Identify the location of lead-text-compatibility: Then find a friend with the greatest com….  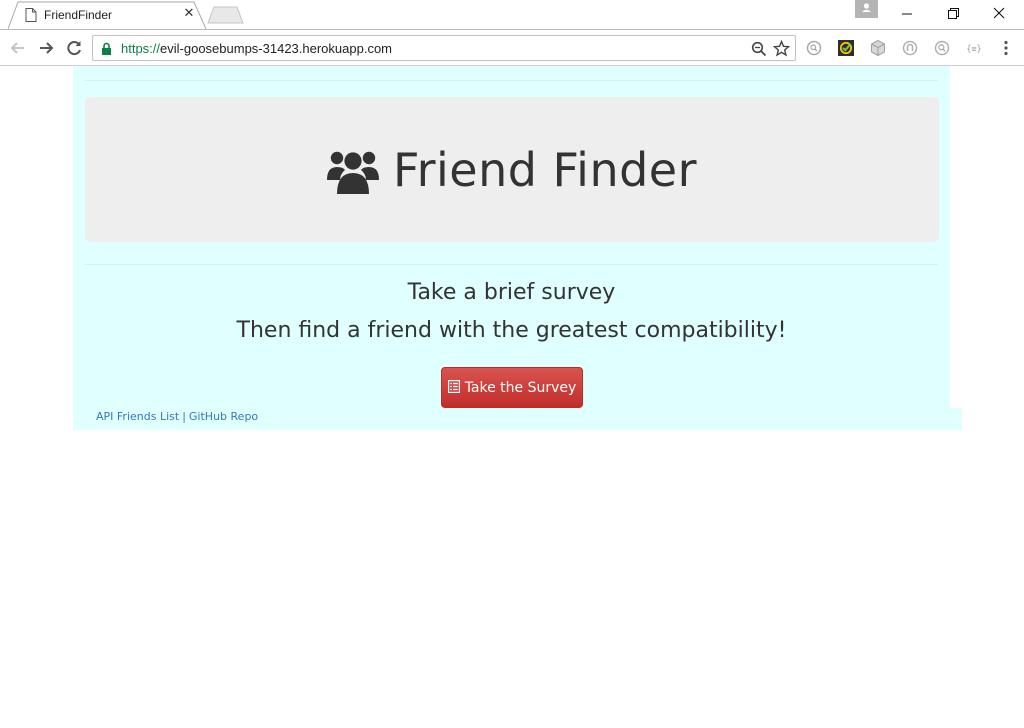
(511, 330).